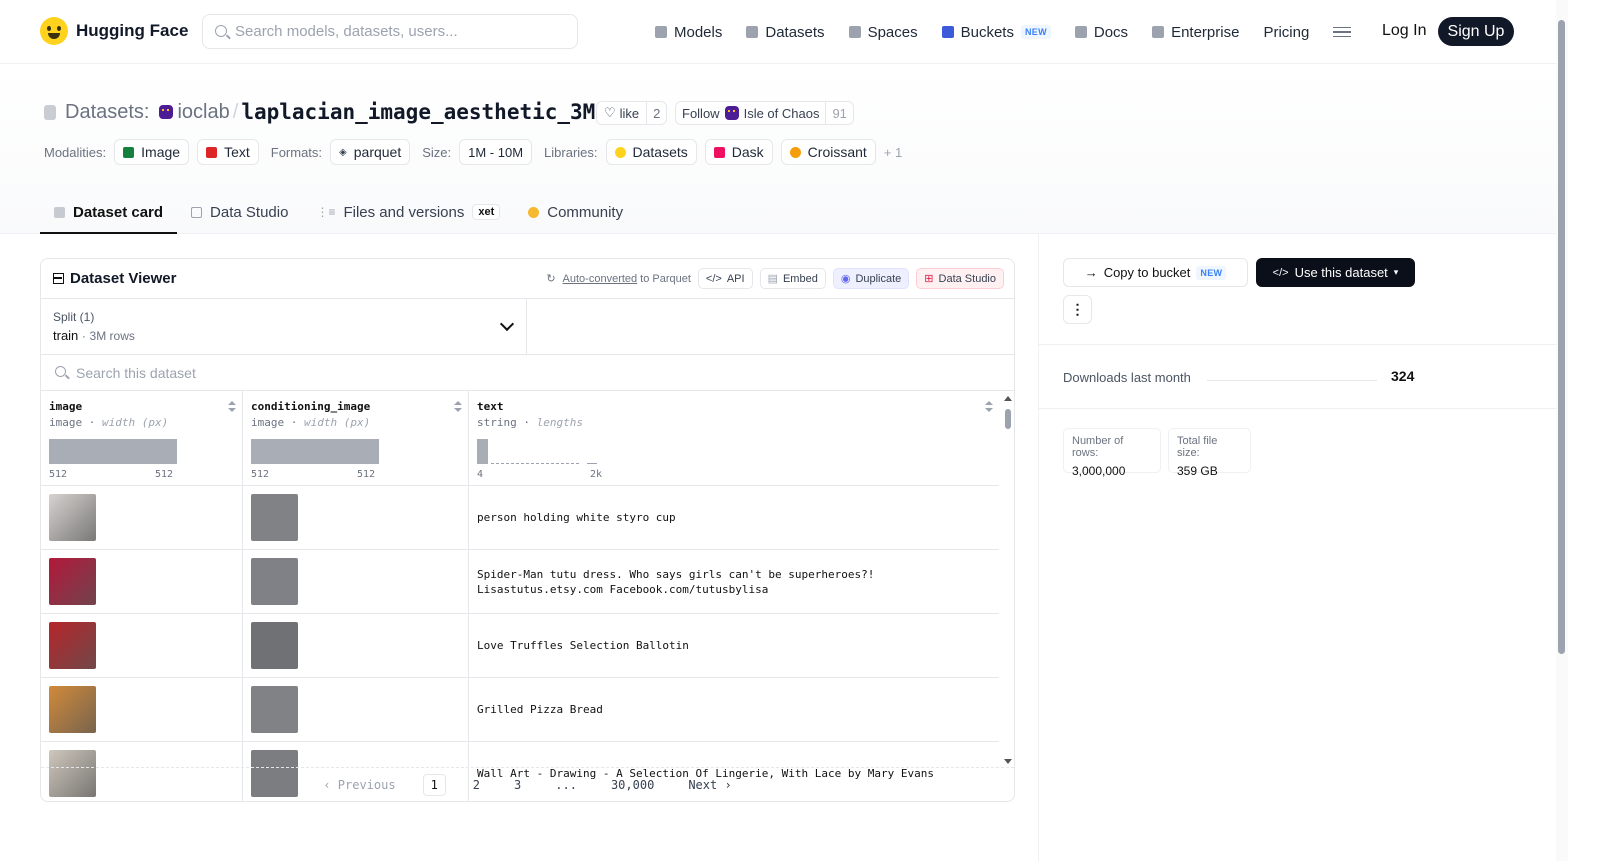 The width and height of the screenshot is (1600, 861). I want to click on modality-text-tag: Text, so click(228, 152).